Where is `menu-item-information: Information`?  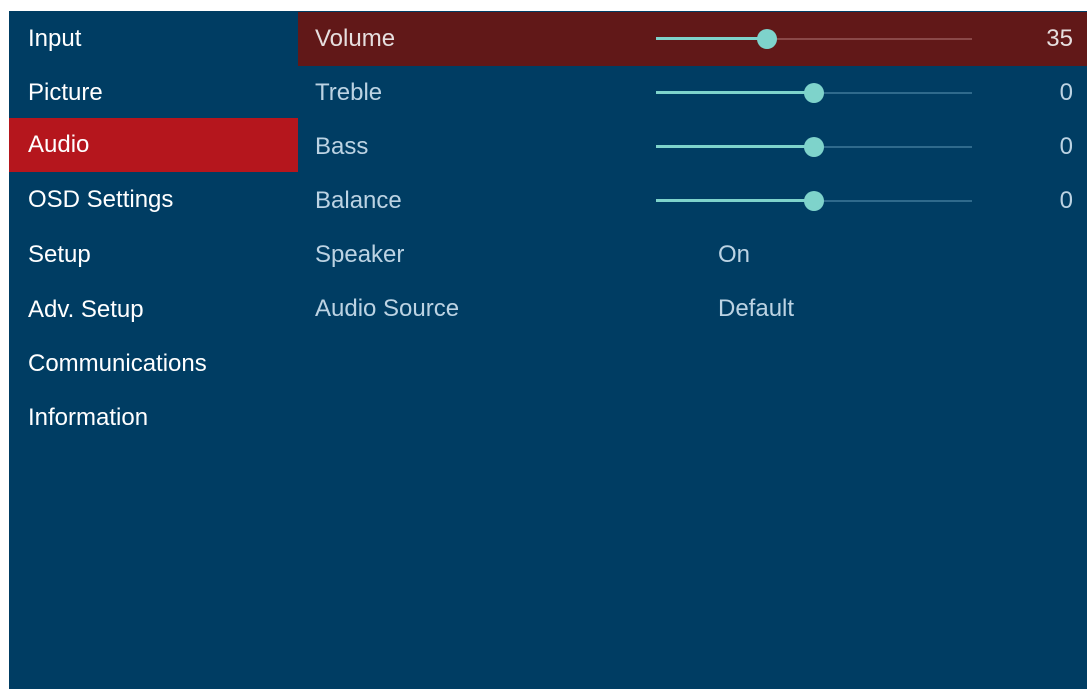
menu-item-information: Information is located at coordinates (153, 418).